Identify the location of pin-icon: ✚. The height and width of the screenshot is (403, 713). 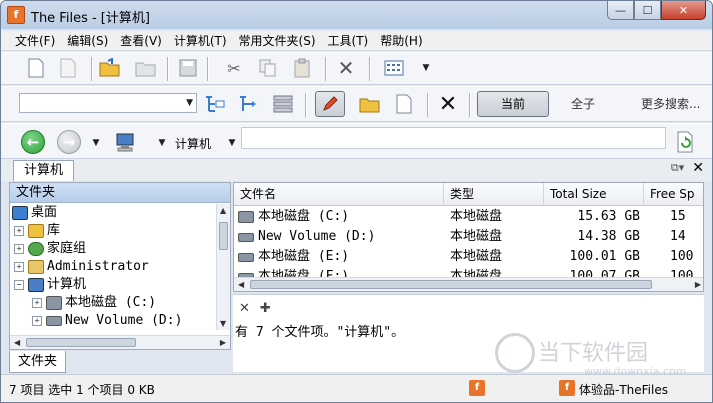
(265, 308).